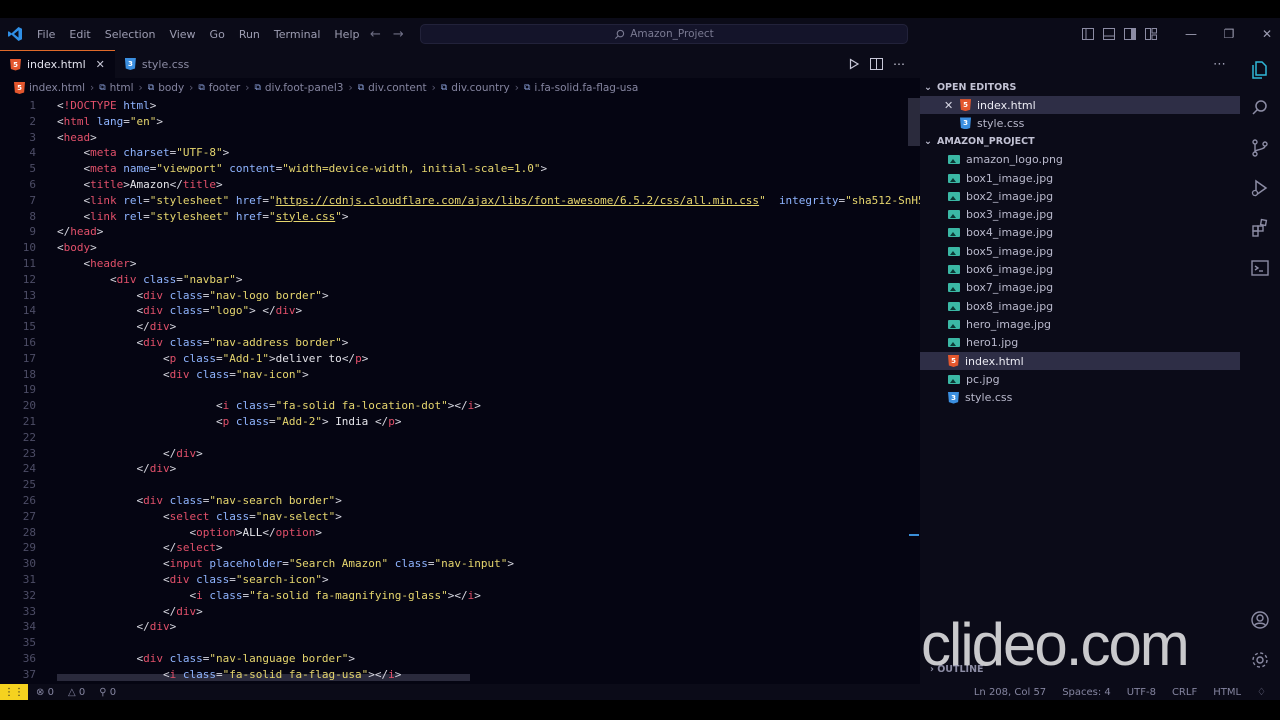 This screenshot has height=720, width=1280. What do you see at coordinates (1080, 178) in the screenshot?
I see `file-tree-item: box1_image.jpg` at bounding box center [1080, 178].